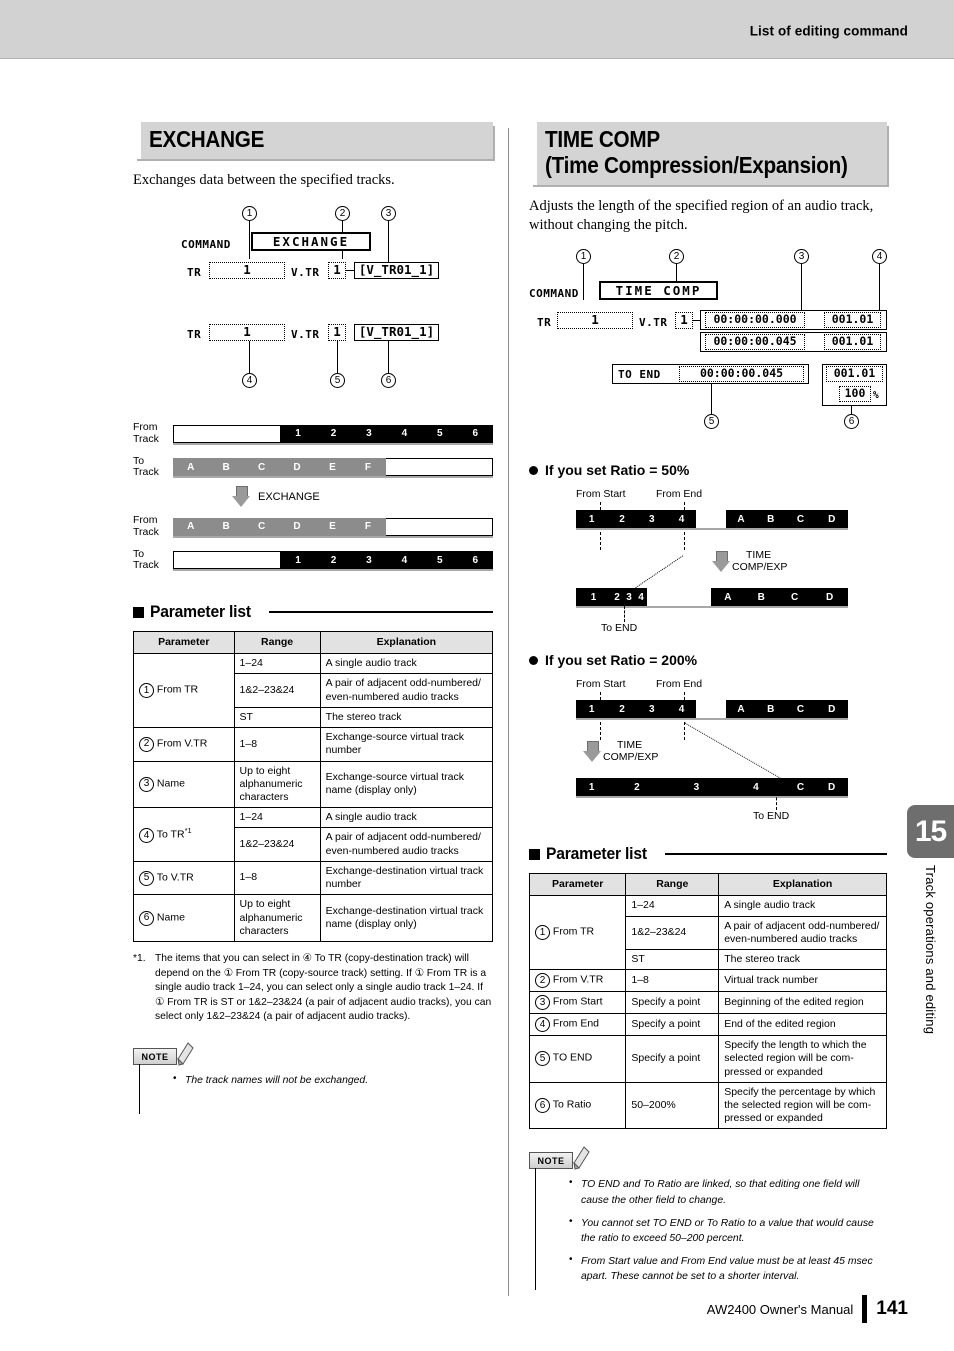 This screenshot has width=954, height=1351. What do you see at coordinates (534, 854) in the screenshot?
I see `square-bullet-icon` at bounding box center [534, 854].